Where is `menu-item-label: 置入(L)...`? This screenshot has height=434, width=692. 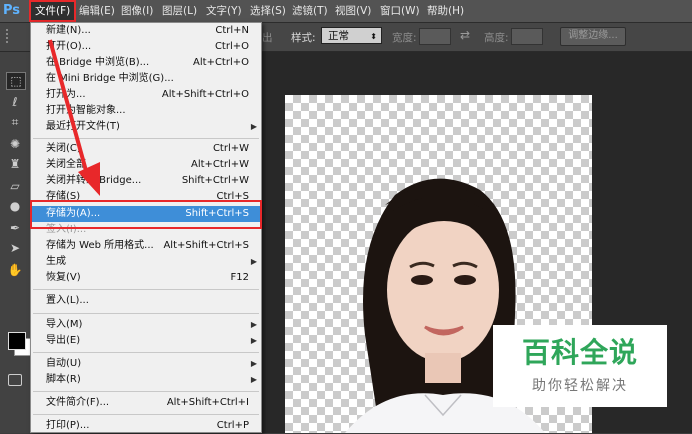 menu-item-label: 置入(L)... is located at coordinates (67, 300).